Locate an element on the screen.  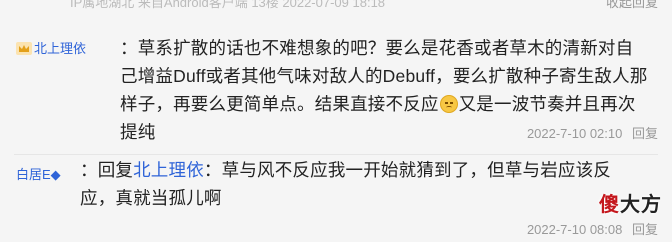
comment-divider is located at coordinates (336, 154).